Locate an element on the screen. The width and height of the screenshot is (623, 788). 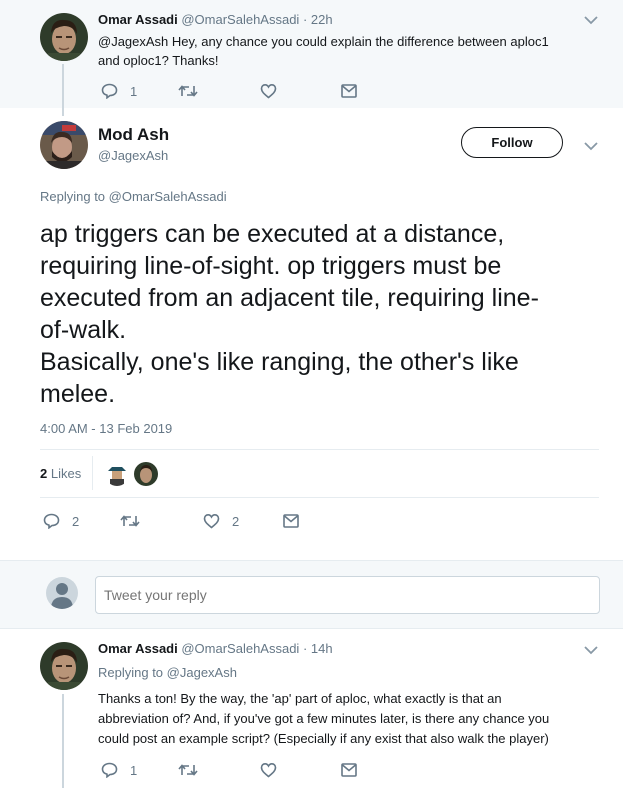
reply-button: 2 is located at coordinates (61, 521).